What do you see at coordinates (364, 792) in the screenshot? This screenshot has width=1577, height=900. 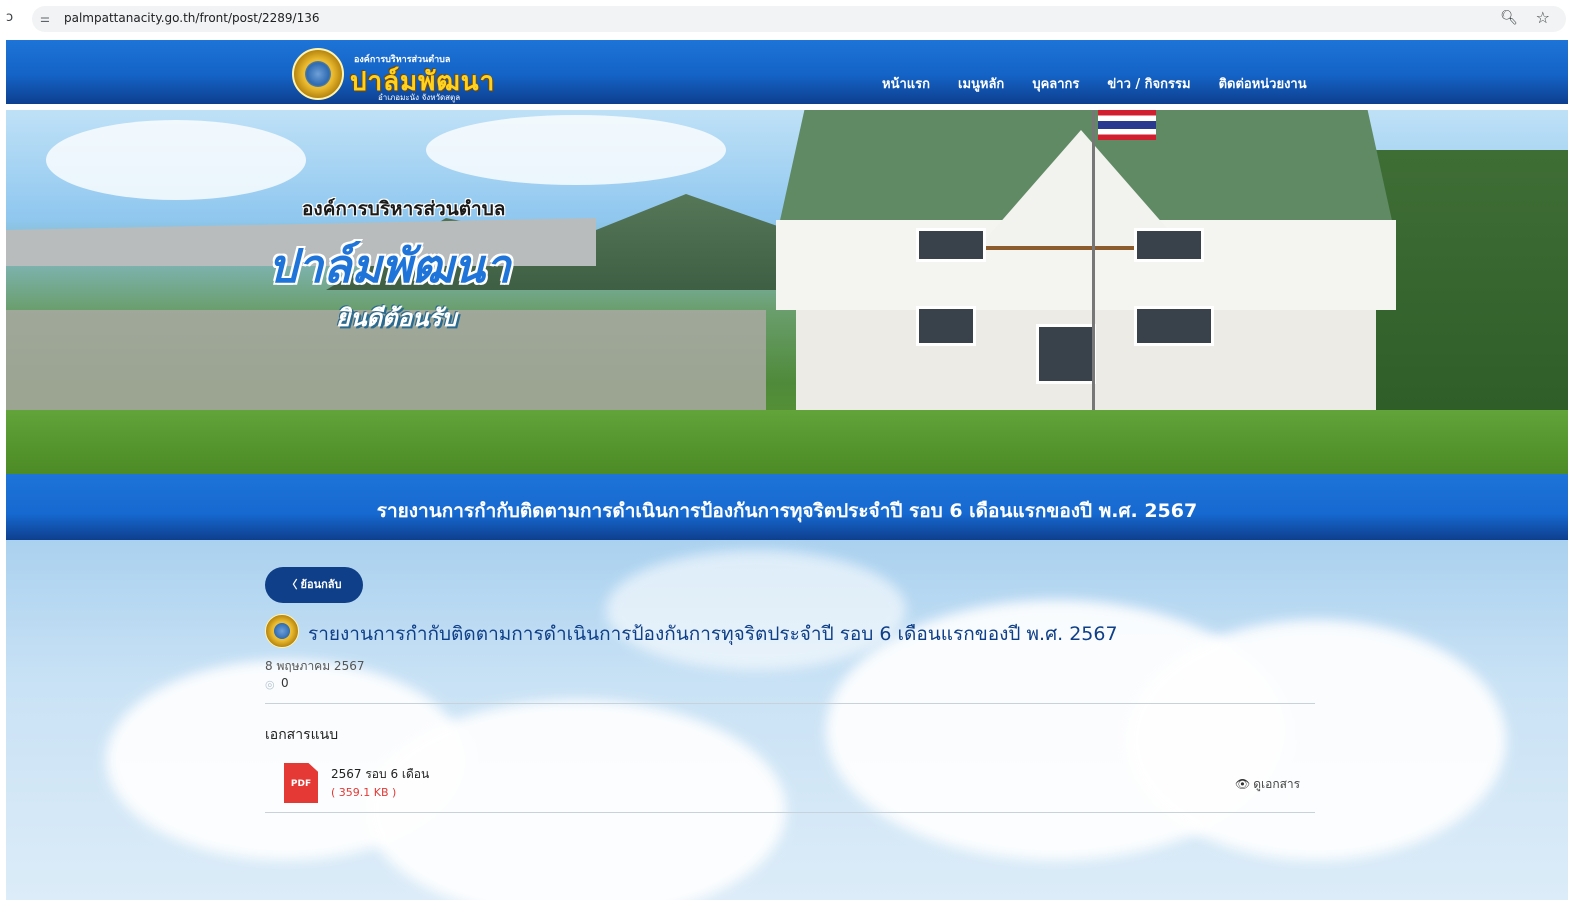 I see `attachment-file-size: ( 359.1 KB )` at bounding box center [364, 792].